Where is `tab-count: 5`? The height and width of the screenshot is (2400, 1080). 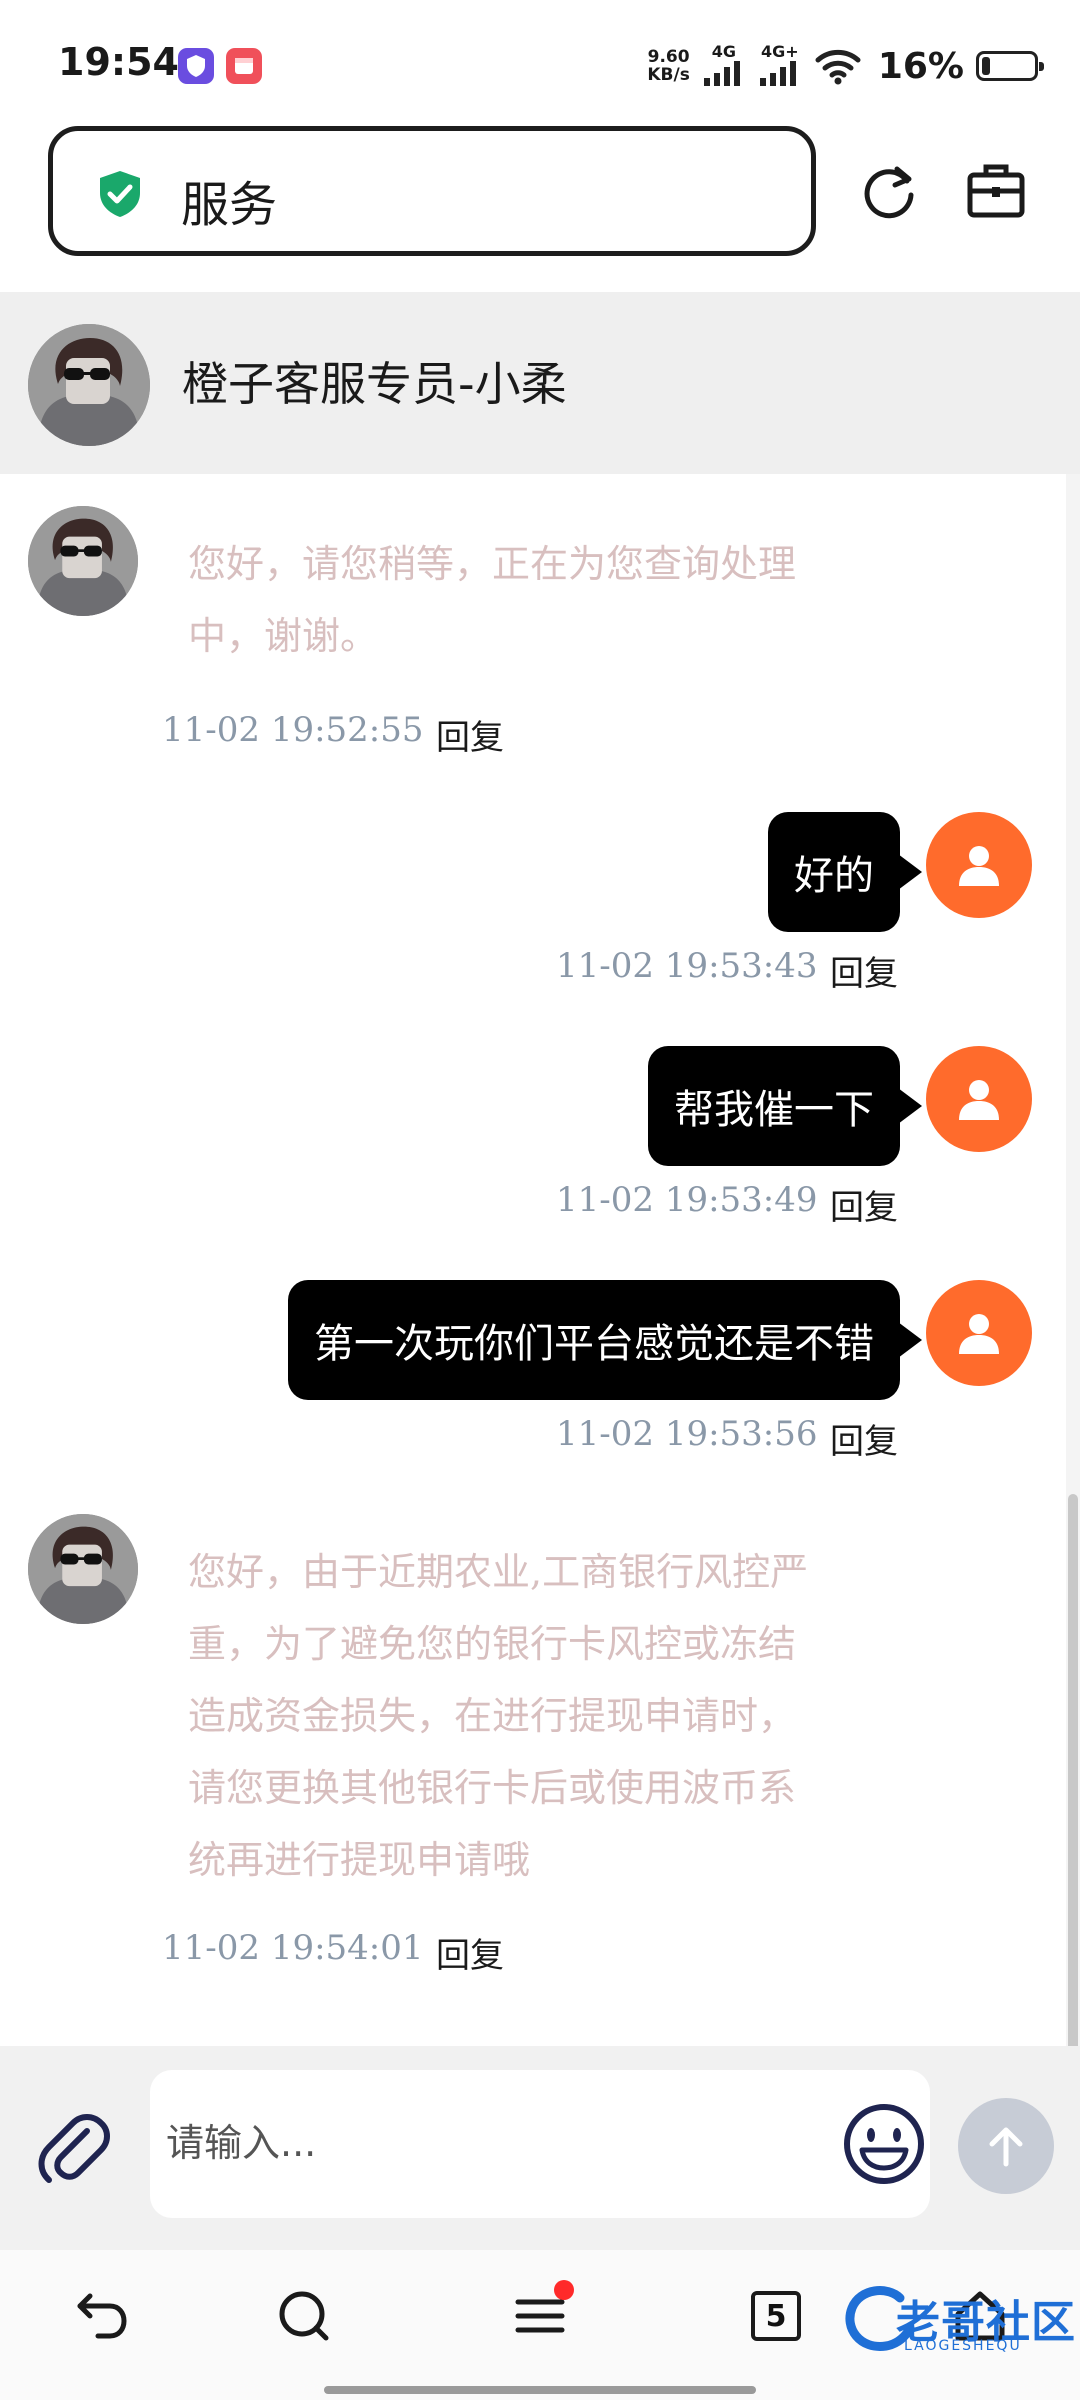
tab-count: 5 is located at coordinates (776, 2316).